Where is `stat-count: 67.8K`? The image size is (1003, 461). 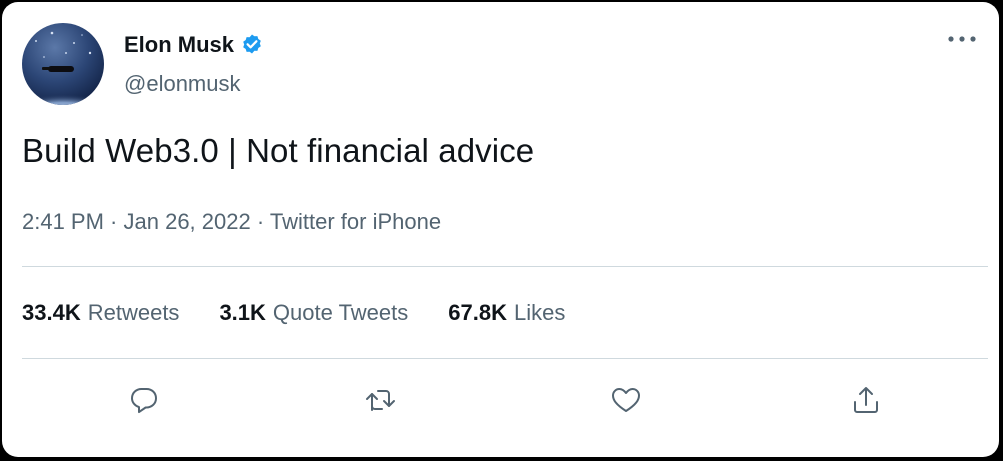
stat-count: 67.8K is located at coordinates (477, 312).